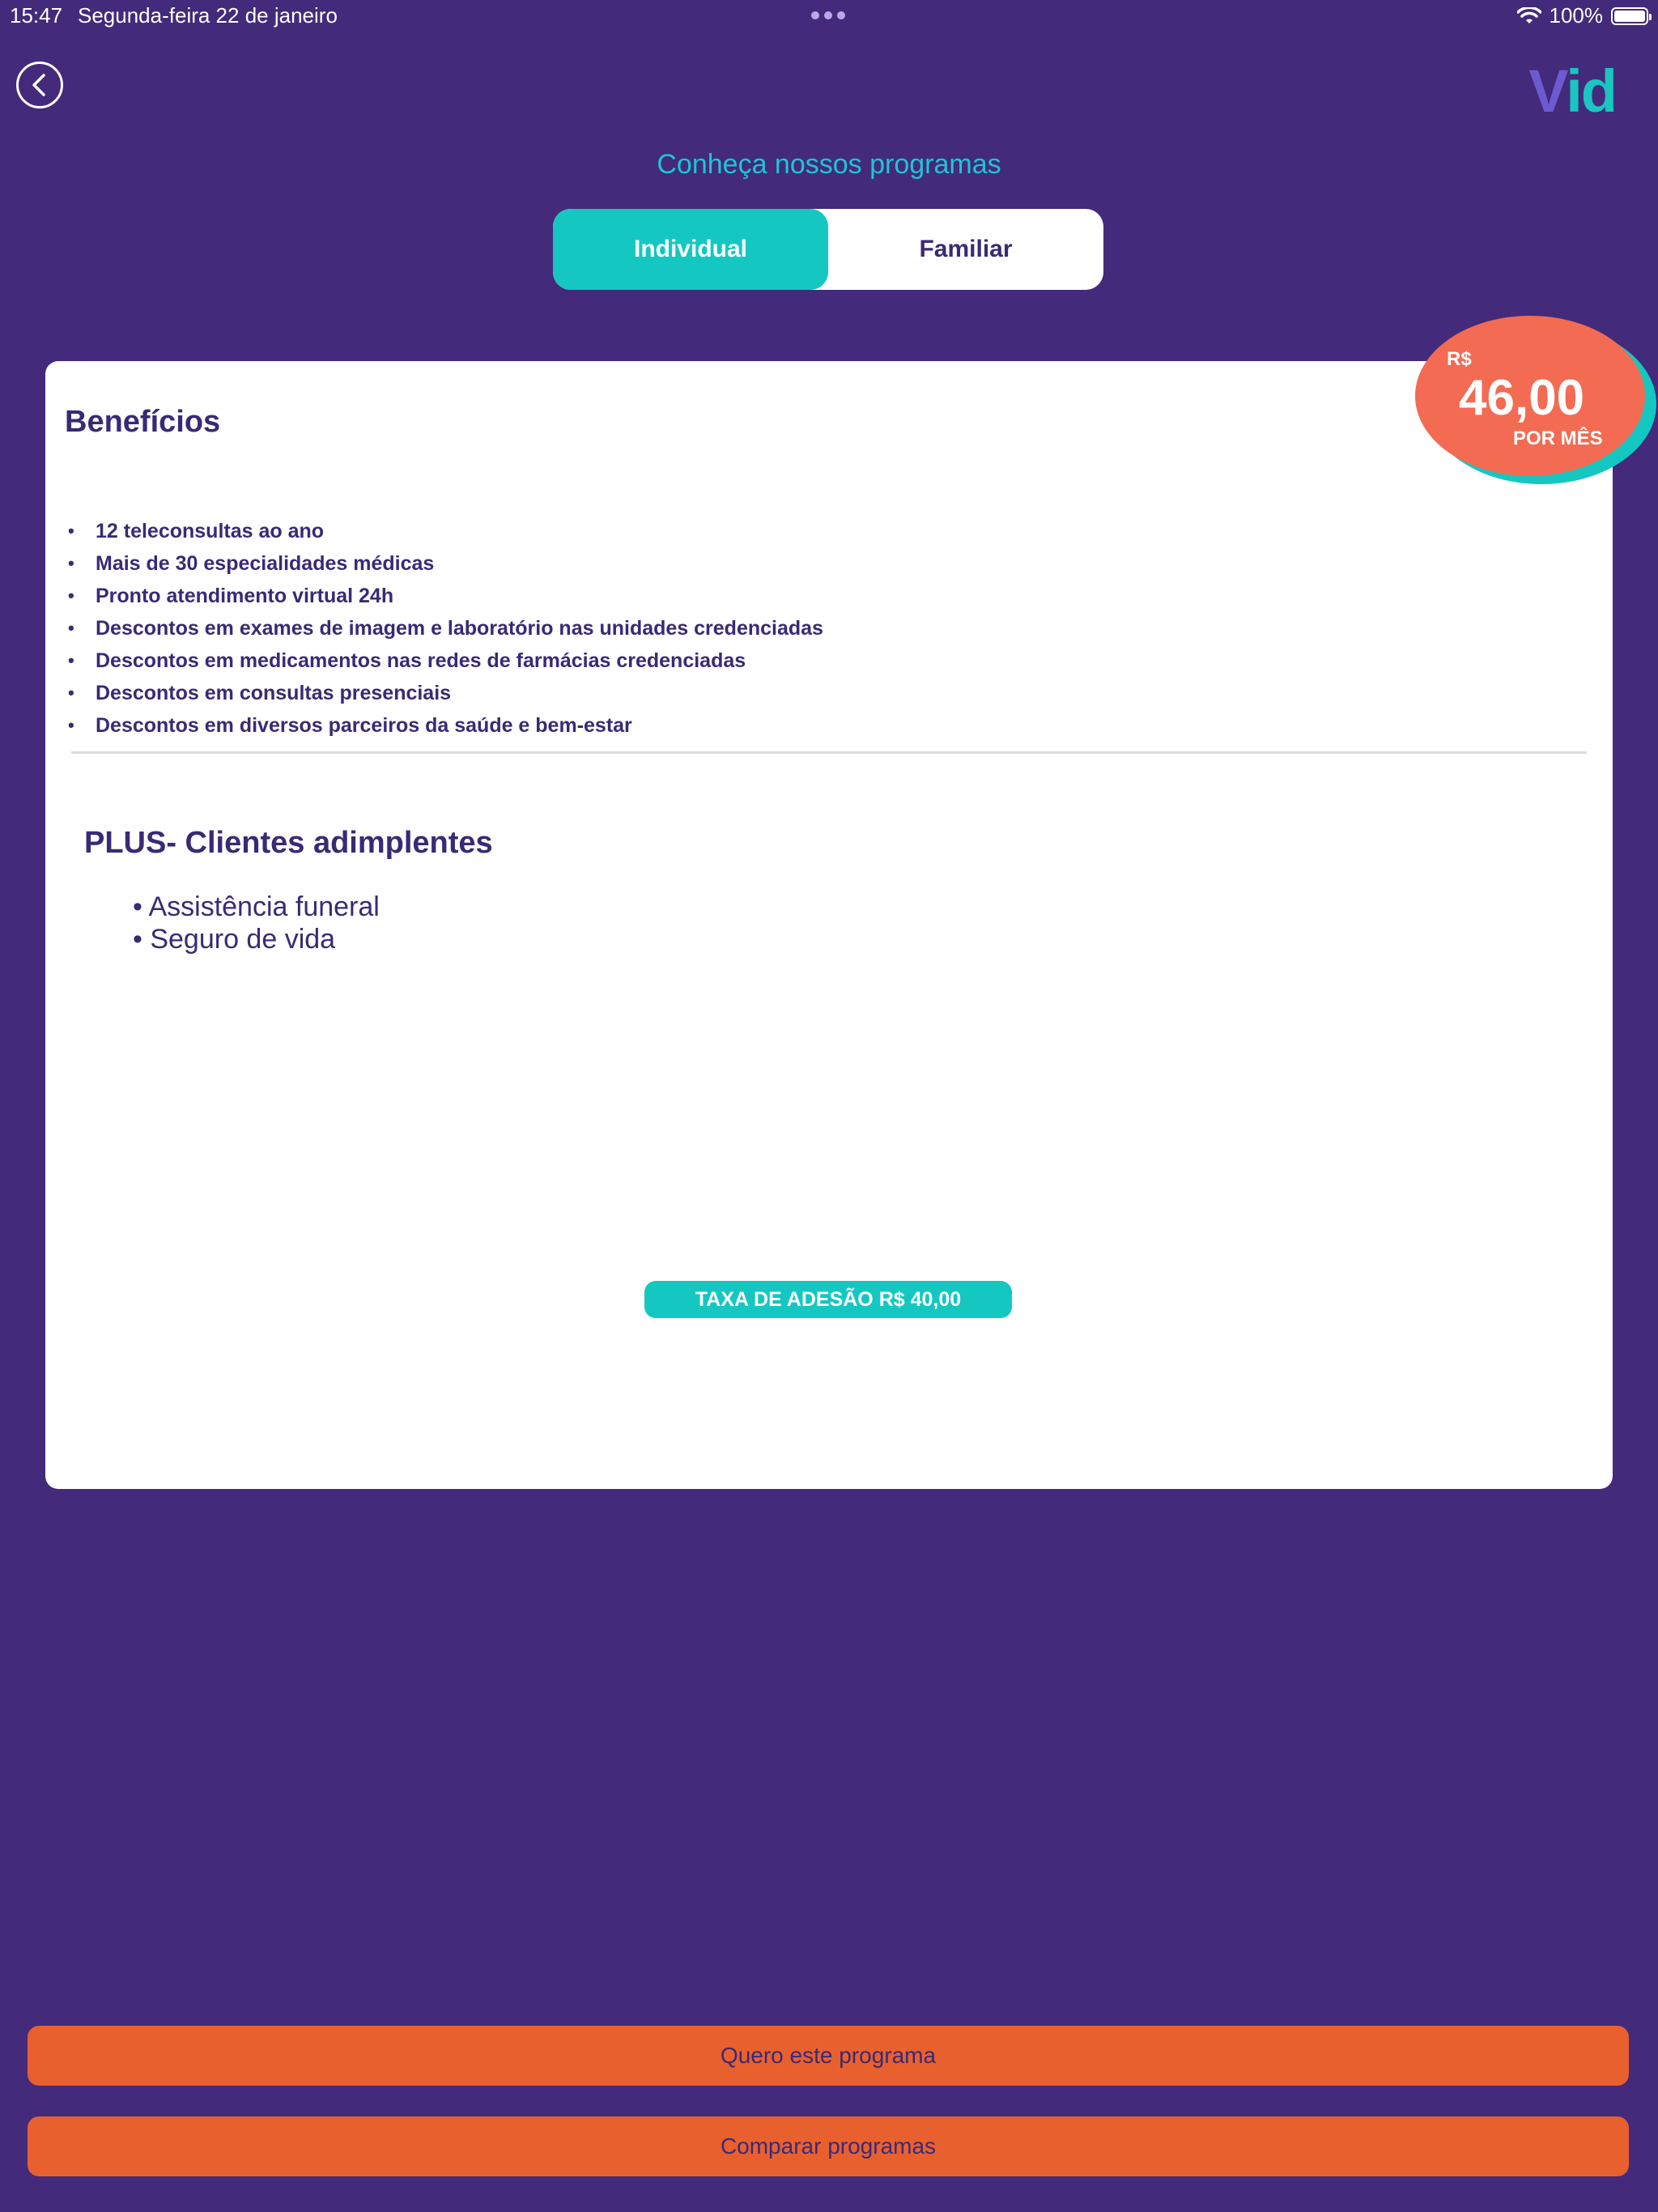 The width and height of the screenshot is (1658, 2212). What do you see at coordinates (143, 422) in the screenshot?
I see `benefits-title: Benefícios` at bounding box center [143, 422].